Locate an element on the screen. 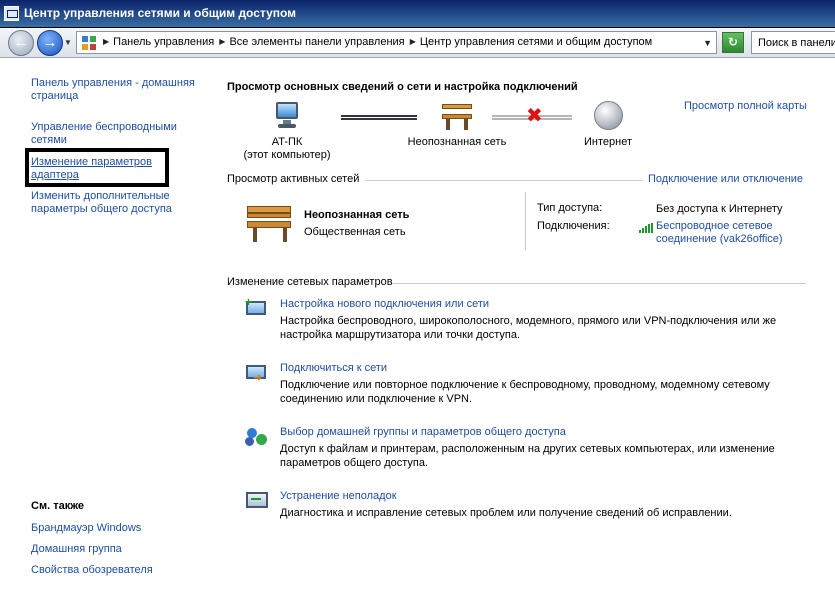 This screenshot has width=835, height=600. forward-button: → is located at coordinates (50, 43).